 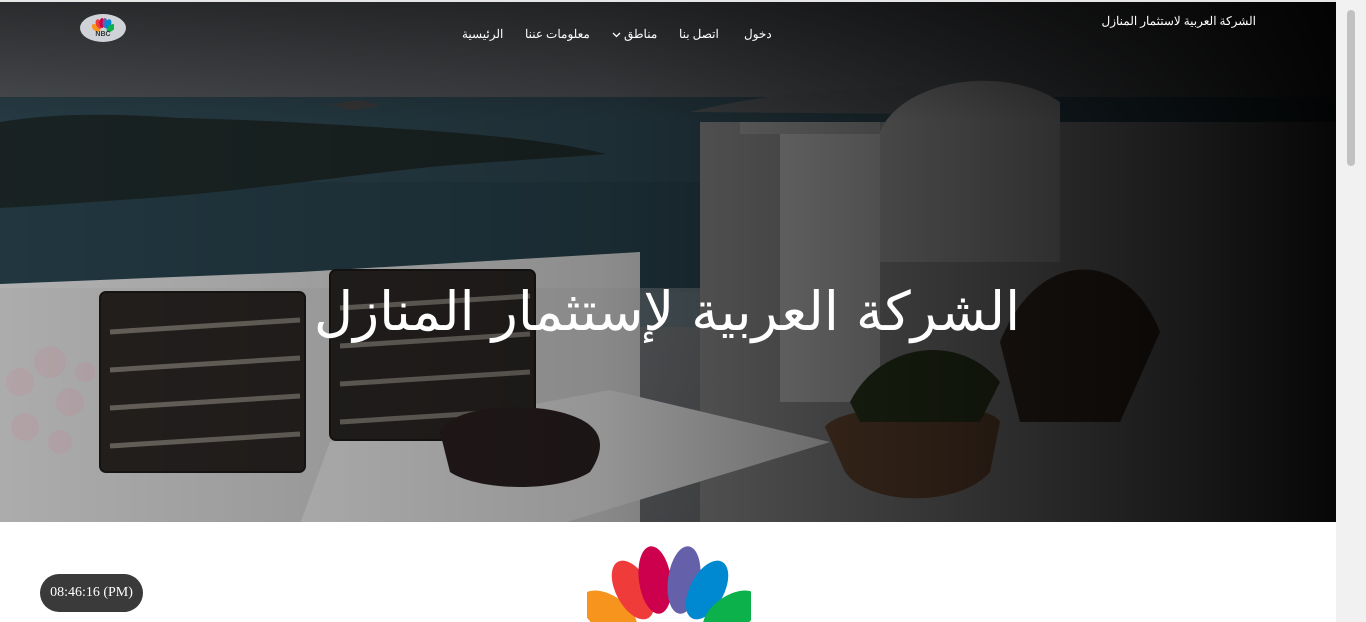 What do you see at coordinates (669, 584) in the screenshot?
I see `nbc-peacock-logo` at bounding box center [669, 584].